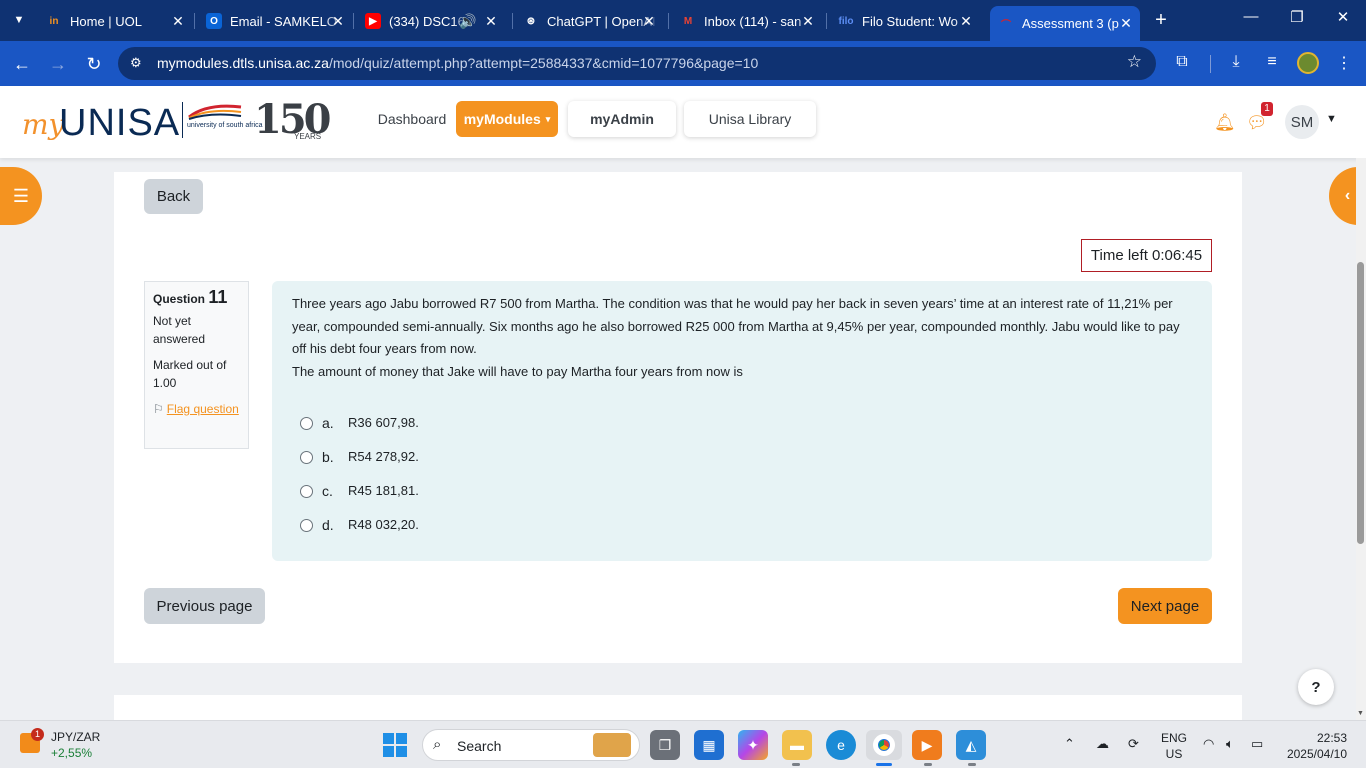 This screenshot has width=1366, height=768. I want to click on help-button: ?, so click(1316, 687).